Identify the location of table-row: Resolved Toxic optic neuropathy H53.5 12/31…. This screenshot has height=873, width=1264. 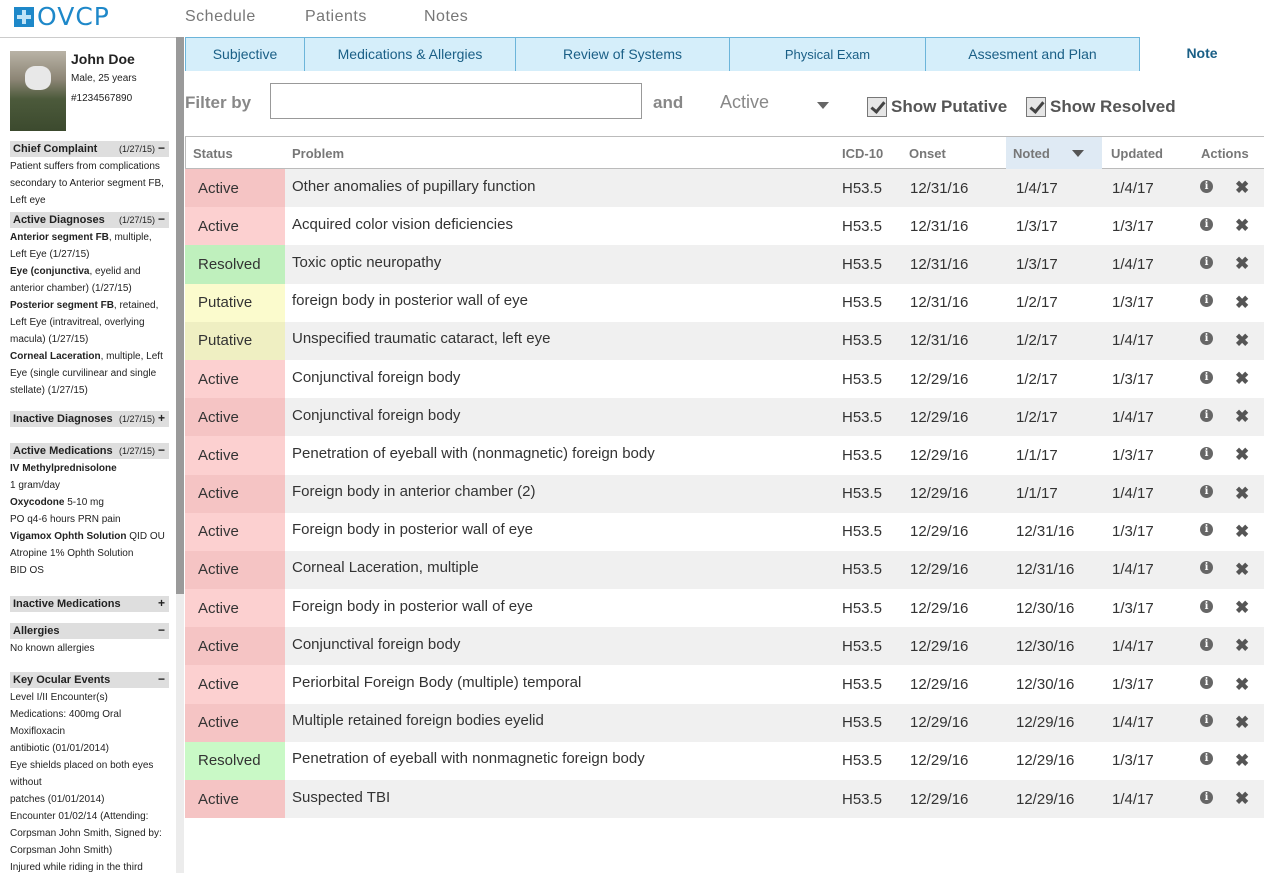
(724, 263).